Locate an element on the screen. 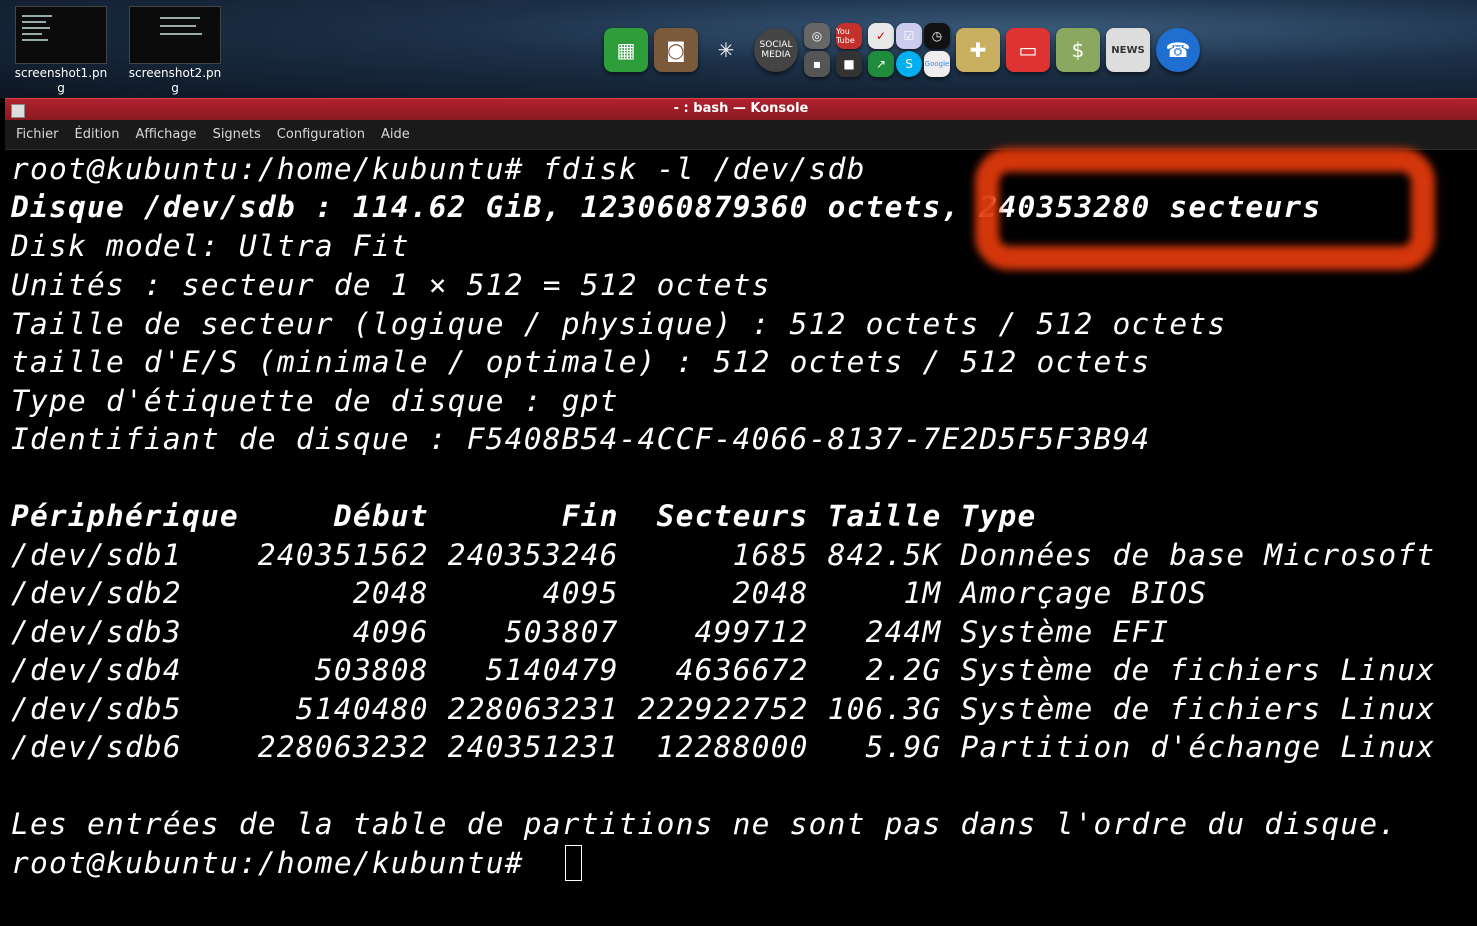 Image resolution: width=1477 pixels, height=926 pixels. terminal-line: root@kubuntu:/home/kubuntu# is located at coordinates (277, 863).